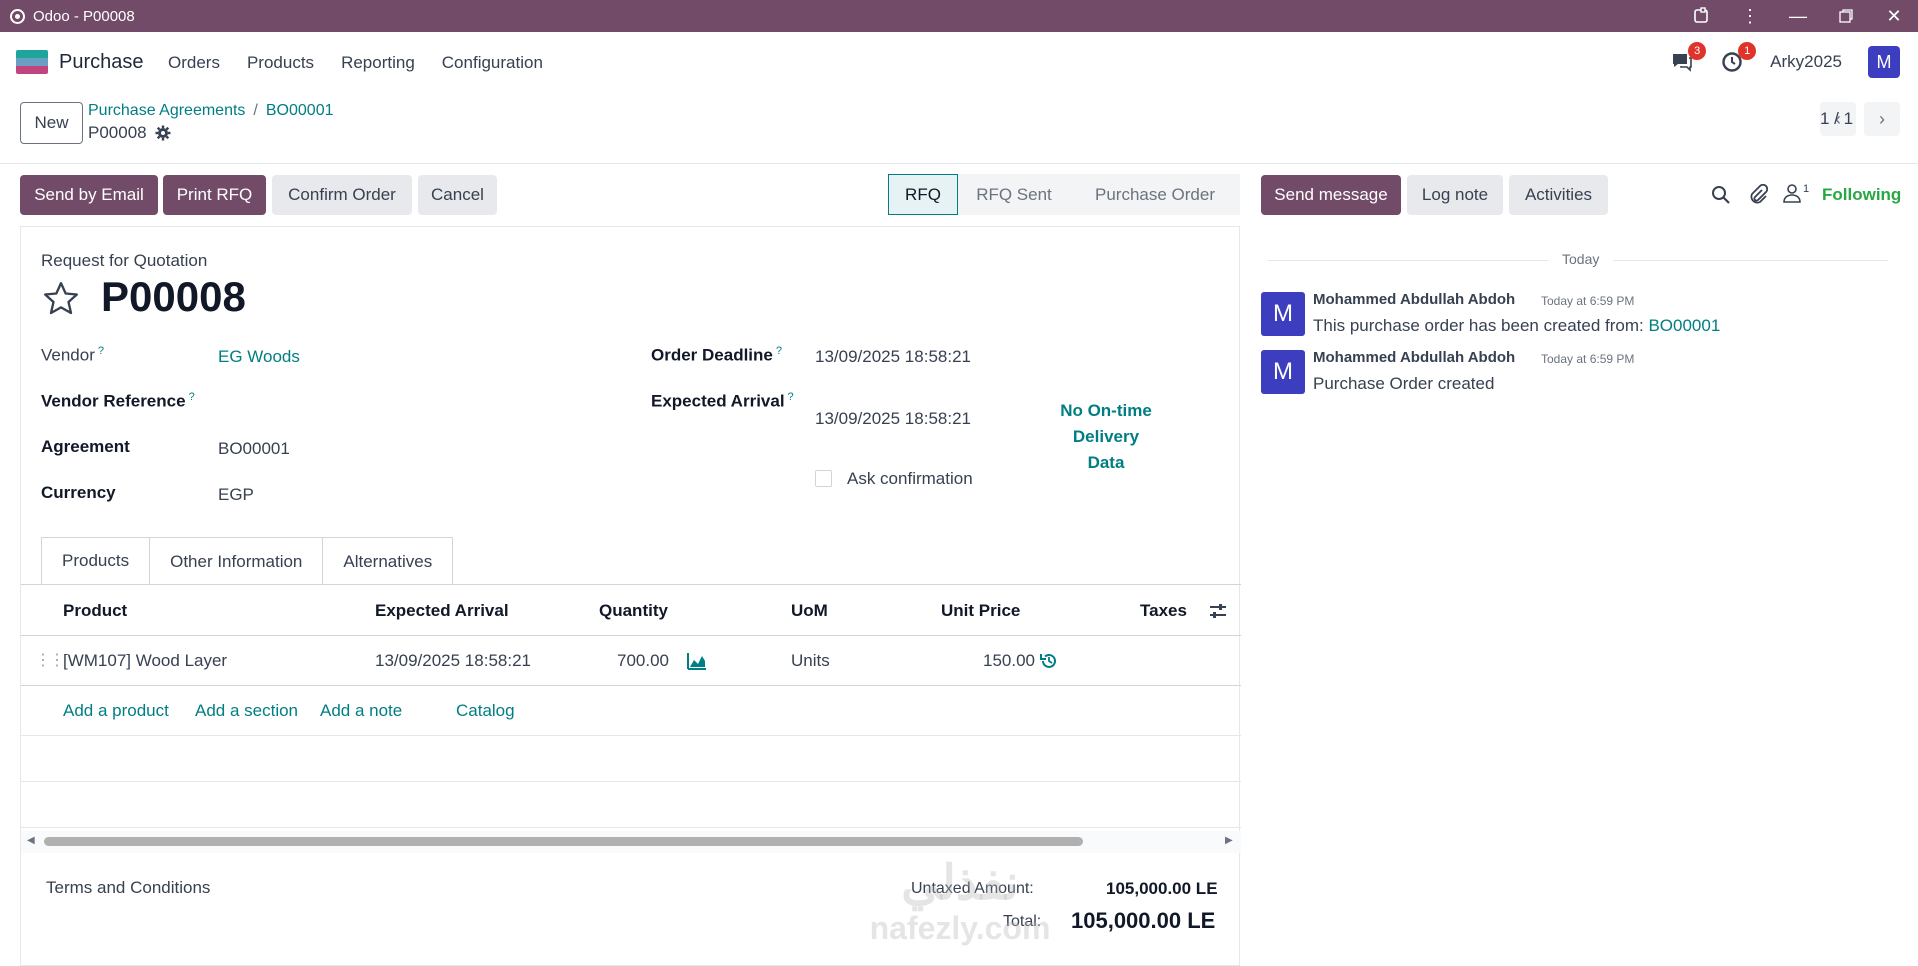 This screenshot has width=1918, height=966. Describe the element at coordinates (194, 63) in the screenshot. I see `menu-orders: Orders` at that location.